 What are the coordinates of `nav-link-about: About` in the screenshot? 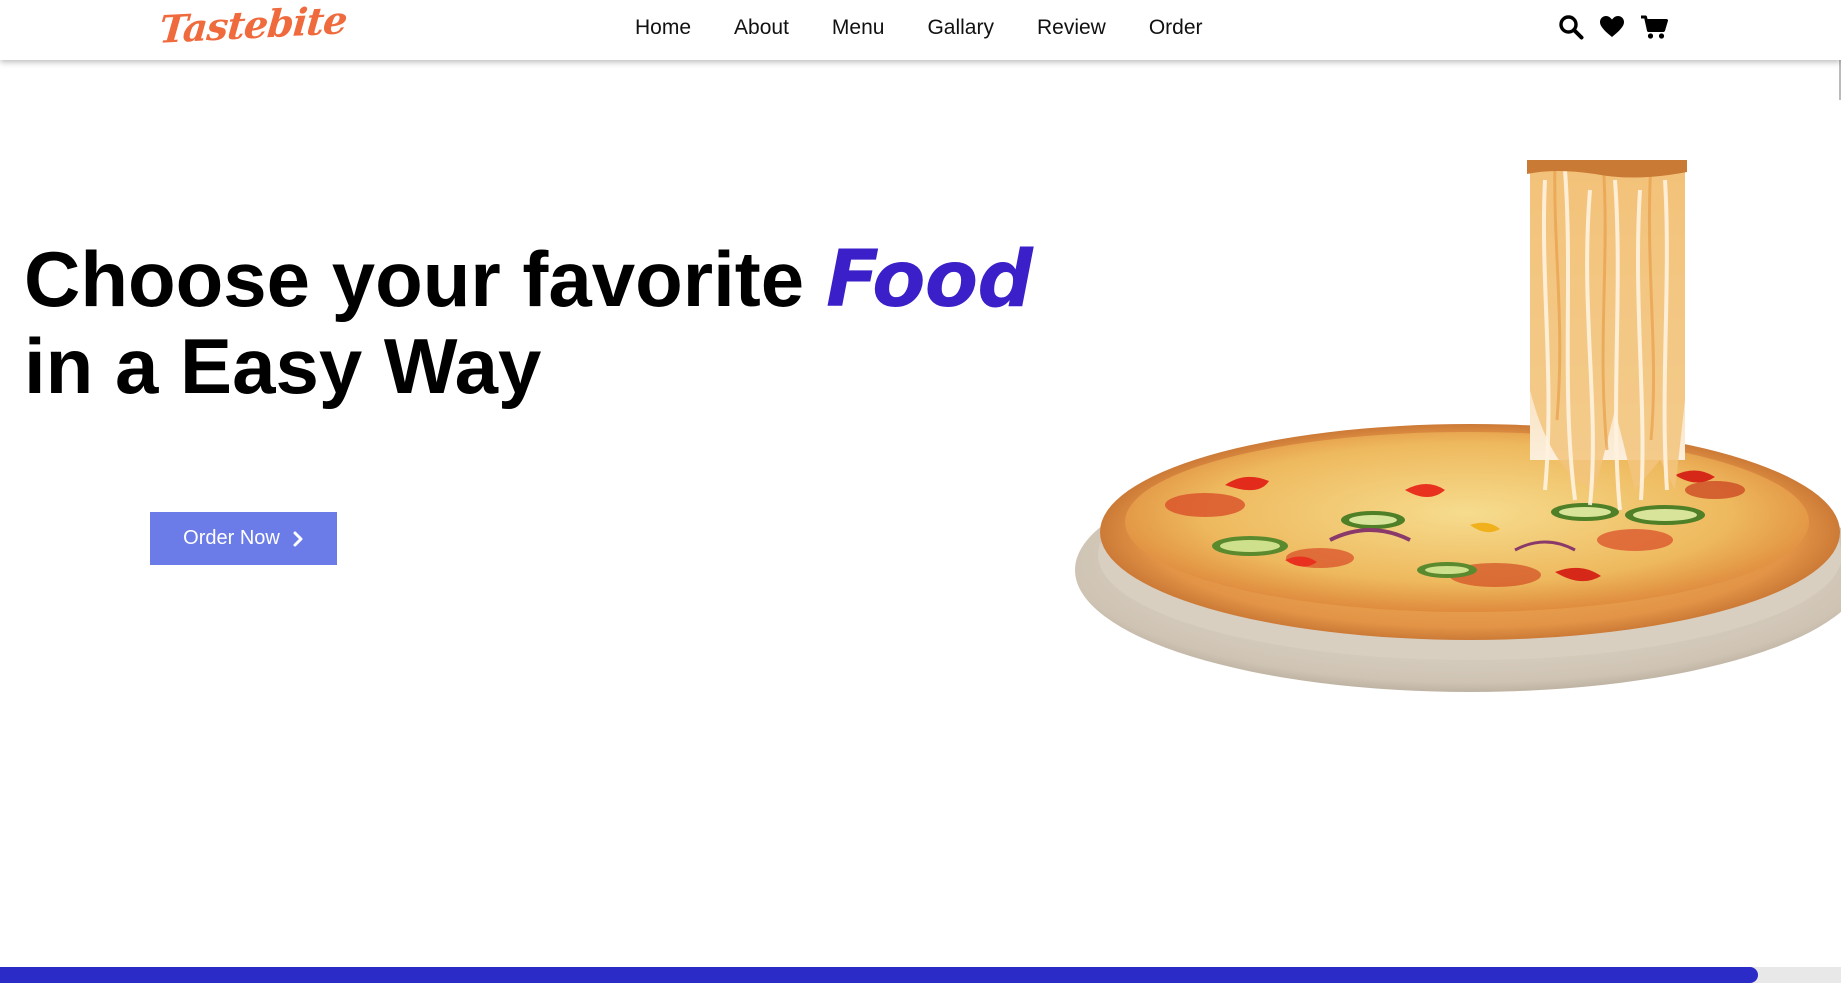 It's located at (761, 28).